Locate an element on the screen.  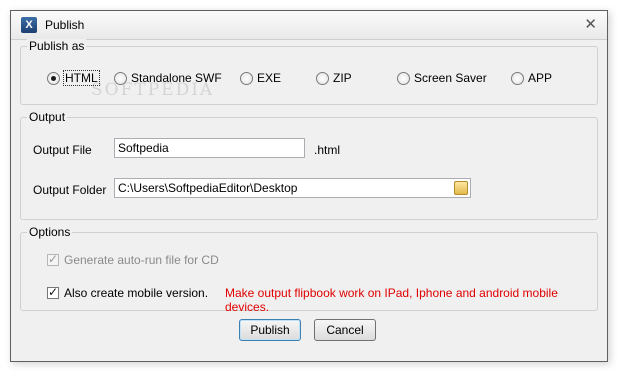
radio-standalone-swf: Standalone SWF is located at coordinates (168, 78).